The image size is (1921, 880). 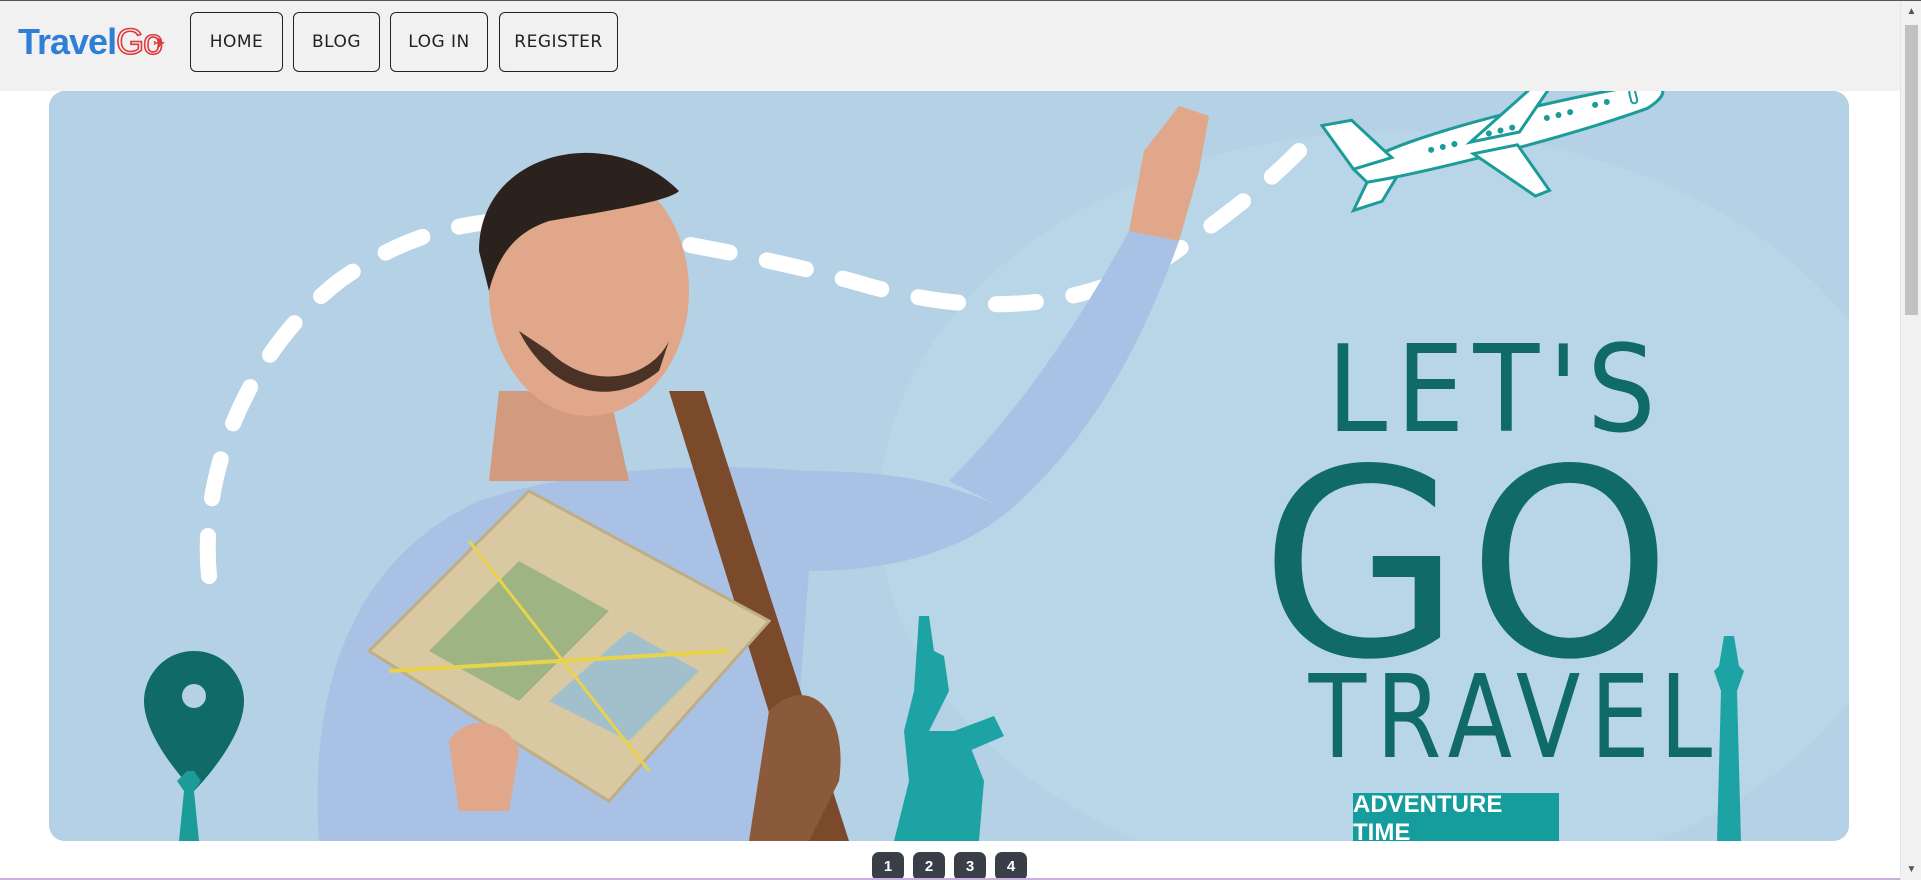 What do you see at coordinates (1910, 440) in the screenshot?
I see `vertical-scrollbar: ▲ ▼` at bounding box center [1910, 440].